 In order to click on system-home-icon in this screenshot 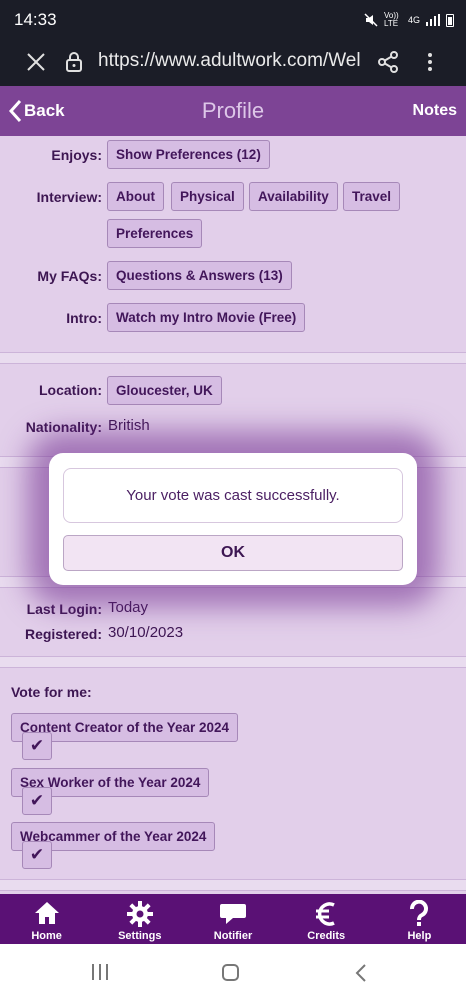, I will do `click(230, 972)`.